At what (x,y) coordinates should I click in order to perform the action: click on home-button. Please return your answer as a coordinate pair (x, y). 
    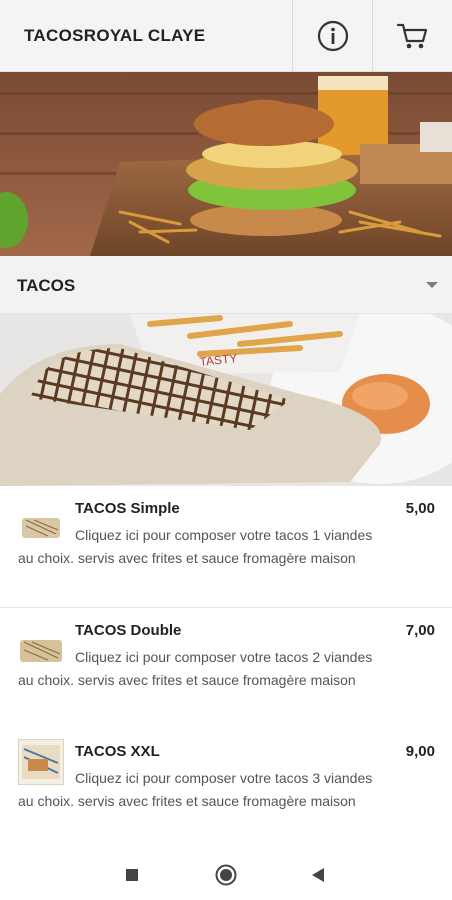
    Looking at the image, I should click on (226, 875).